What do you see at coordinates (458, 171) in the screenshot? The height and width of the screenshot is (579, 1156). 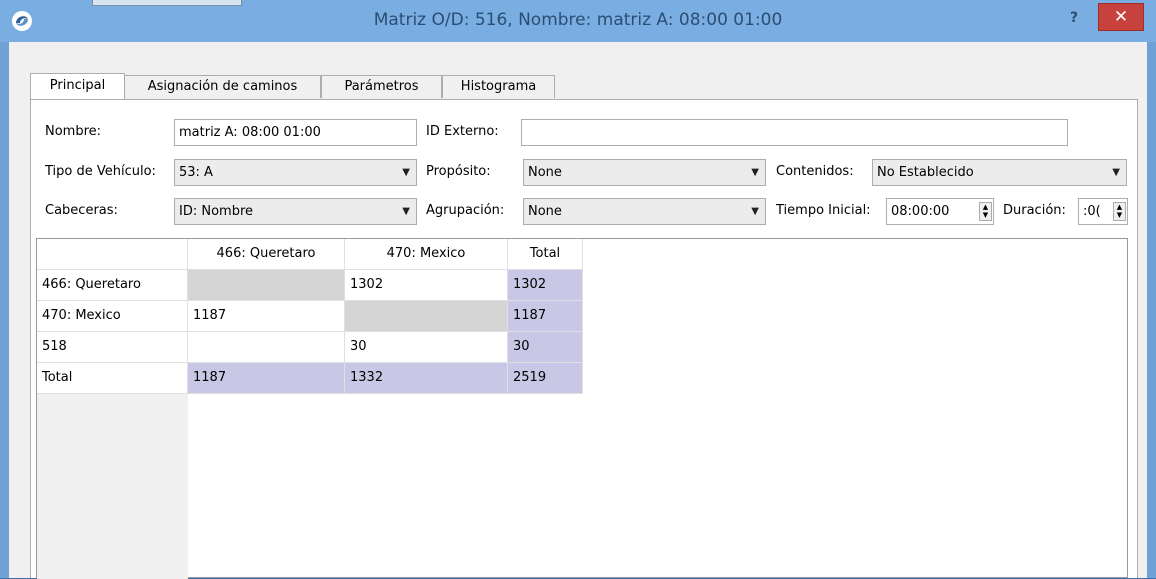 I see `proposito-label: Propósito:` at bounding box center [458, 171].